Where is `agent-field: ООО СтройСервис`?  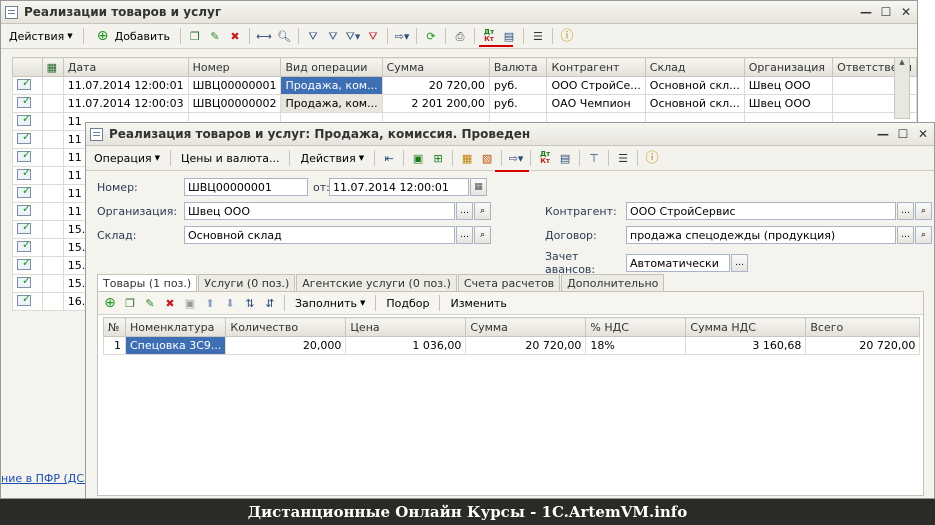 agent-field: ООО СтройСервис is located at coordinates (761, 211).